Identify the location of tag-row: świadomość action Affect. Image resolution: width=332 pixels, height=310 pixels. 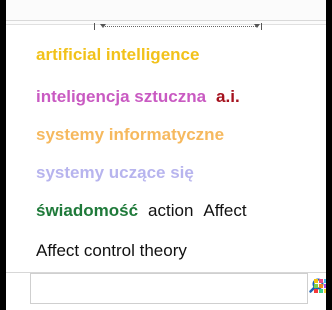
(146, 211).